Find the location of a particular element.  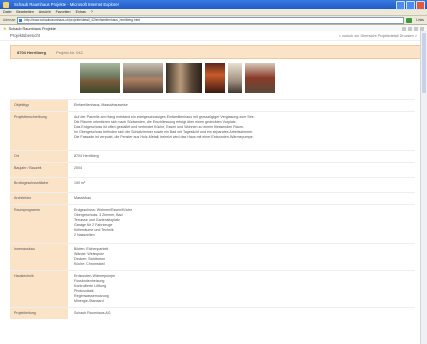

photo-thumbnail-facade is located at coordinates (143, 78).